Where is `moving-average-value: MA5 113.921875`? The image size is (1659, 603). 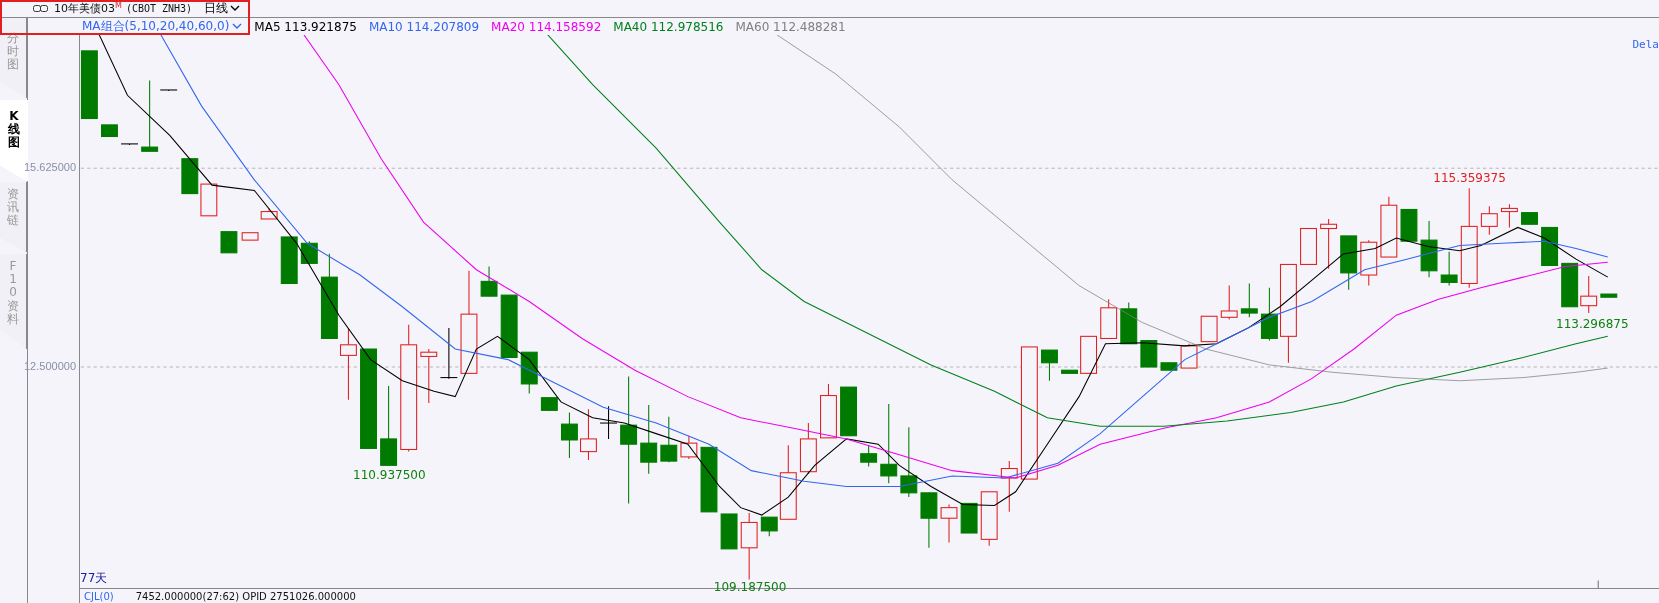
moving-average-value: MA5 113.921875 is located at coordinates (305, 26).